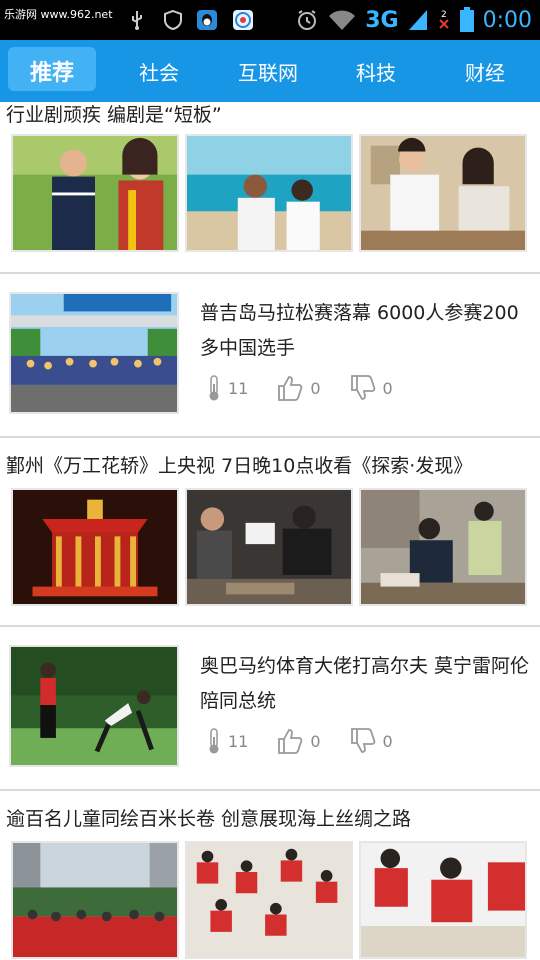 This screenshot has width=540, height=960. Describe the element at coordinates (365, 683) in the screenshot. I see `news-title: 奥巴马约体育大佬打高尔夫 莫宁雷阿伦陪同总统` at that location.